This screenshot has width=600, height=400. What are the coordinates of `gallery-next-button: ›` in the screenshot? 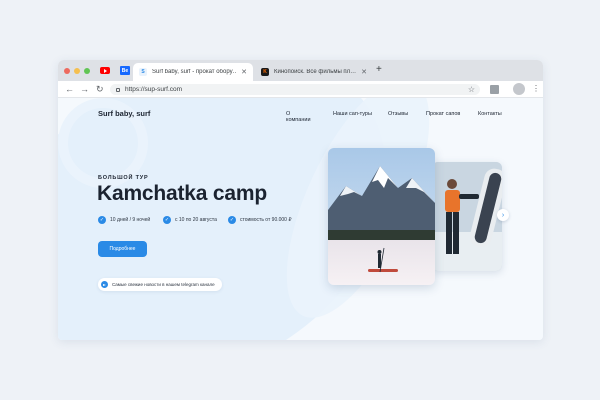 It's located at (503, 215).